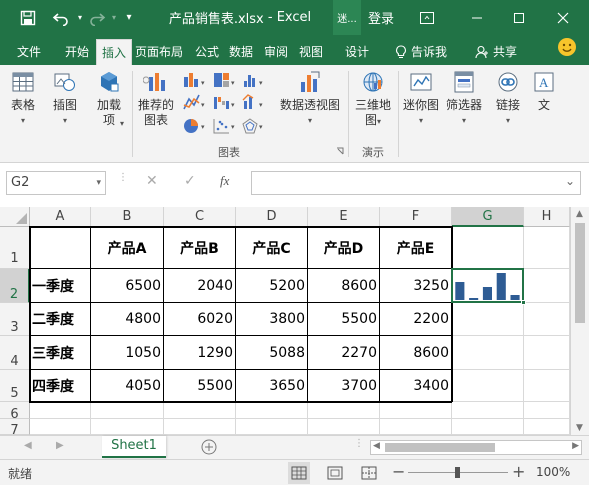  What do you see at coordinates (252, 101) in the screenshot?
I see `combo-chart-icon: ▾` at bounding box center [252, 101].